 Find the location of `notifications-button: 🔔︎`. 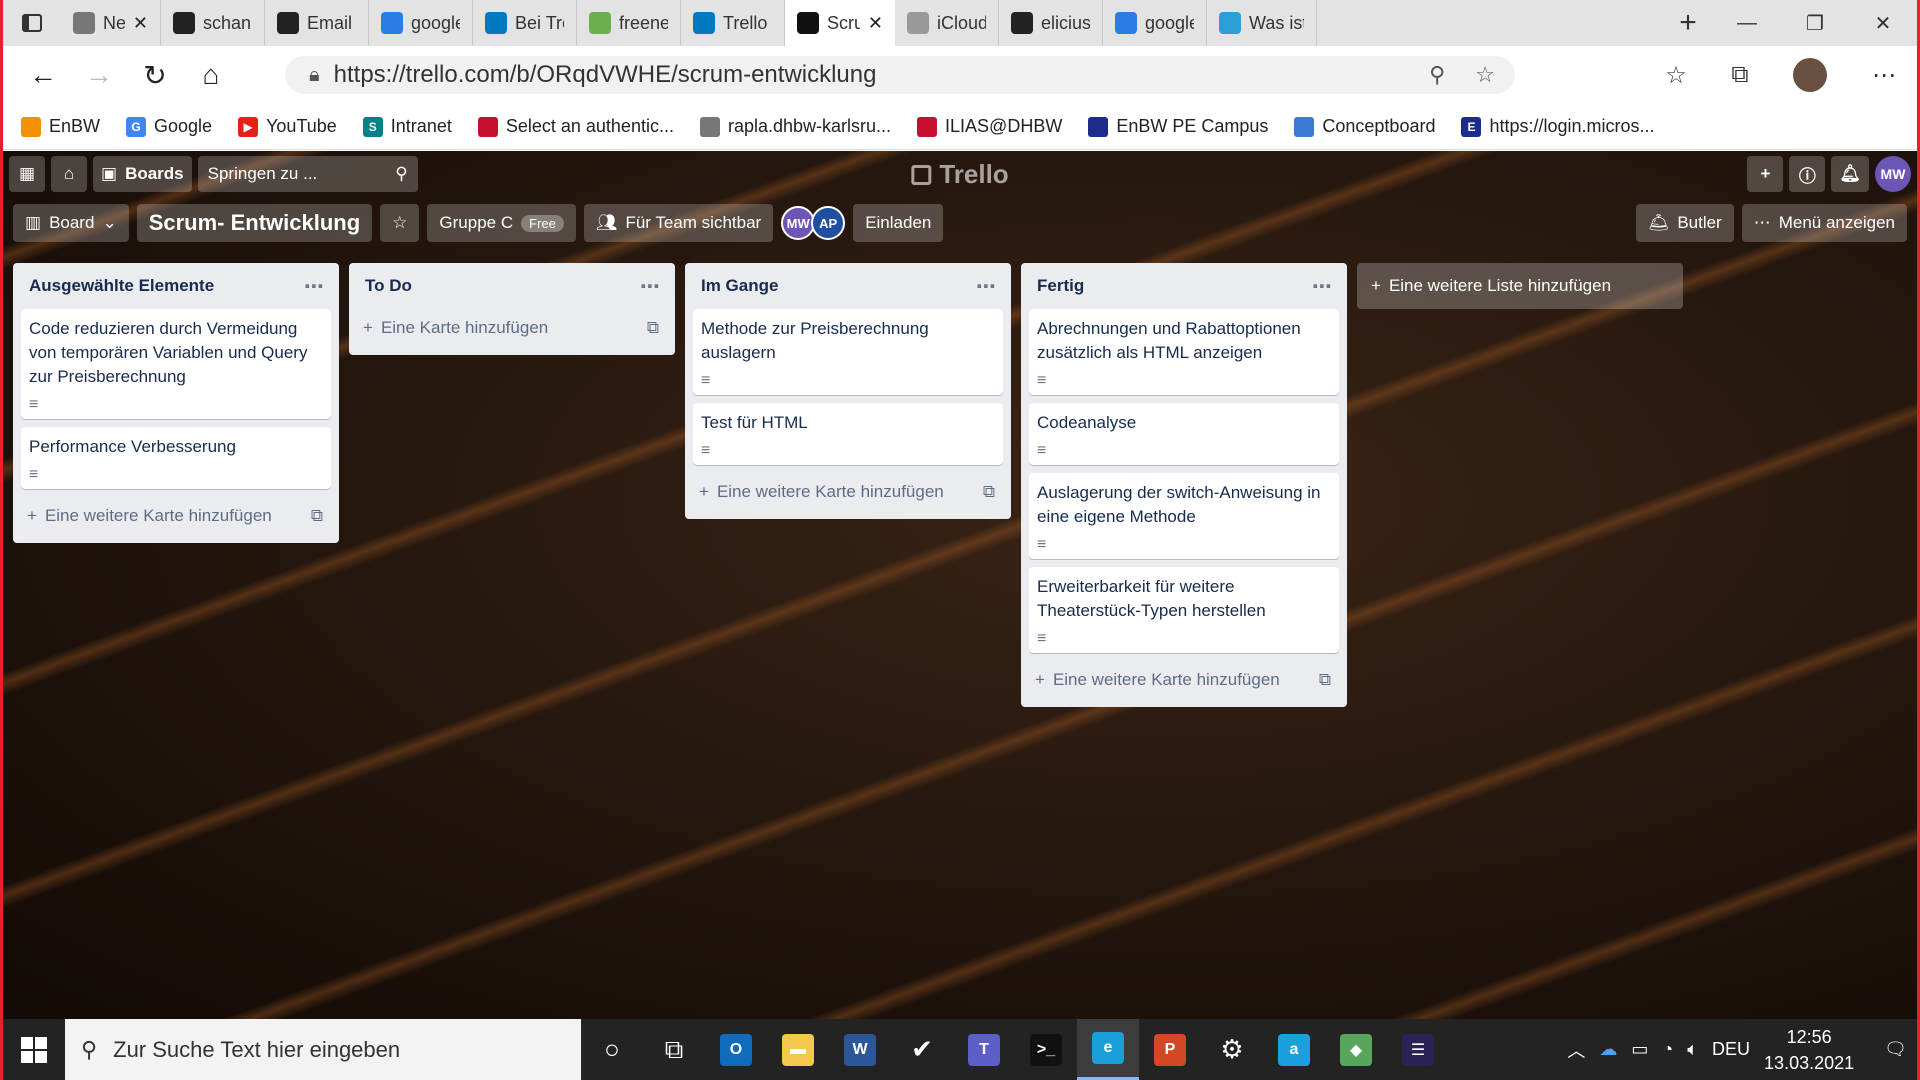

notifications-button: 🔔︎ is located at coordinates (1850, 174).